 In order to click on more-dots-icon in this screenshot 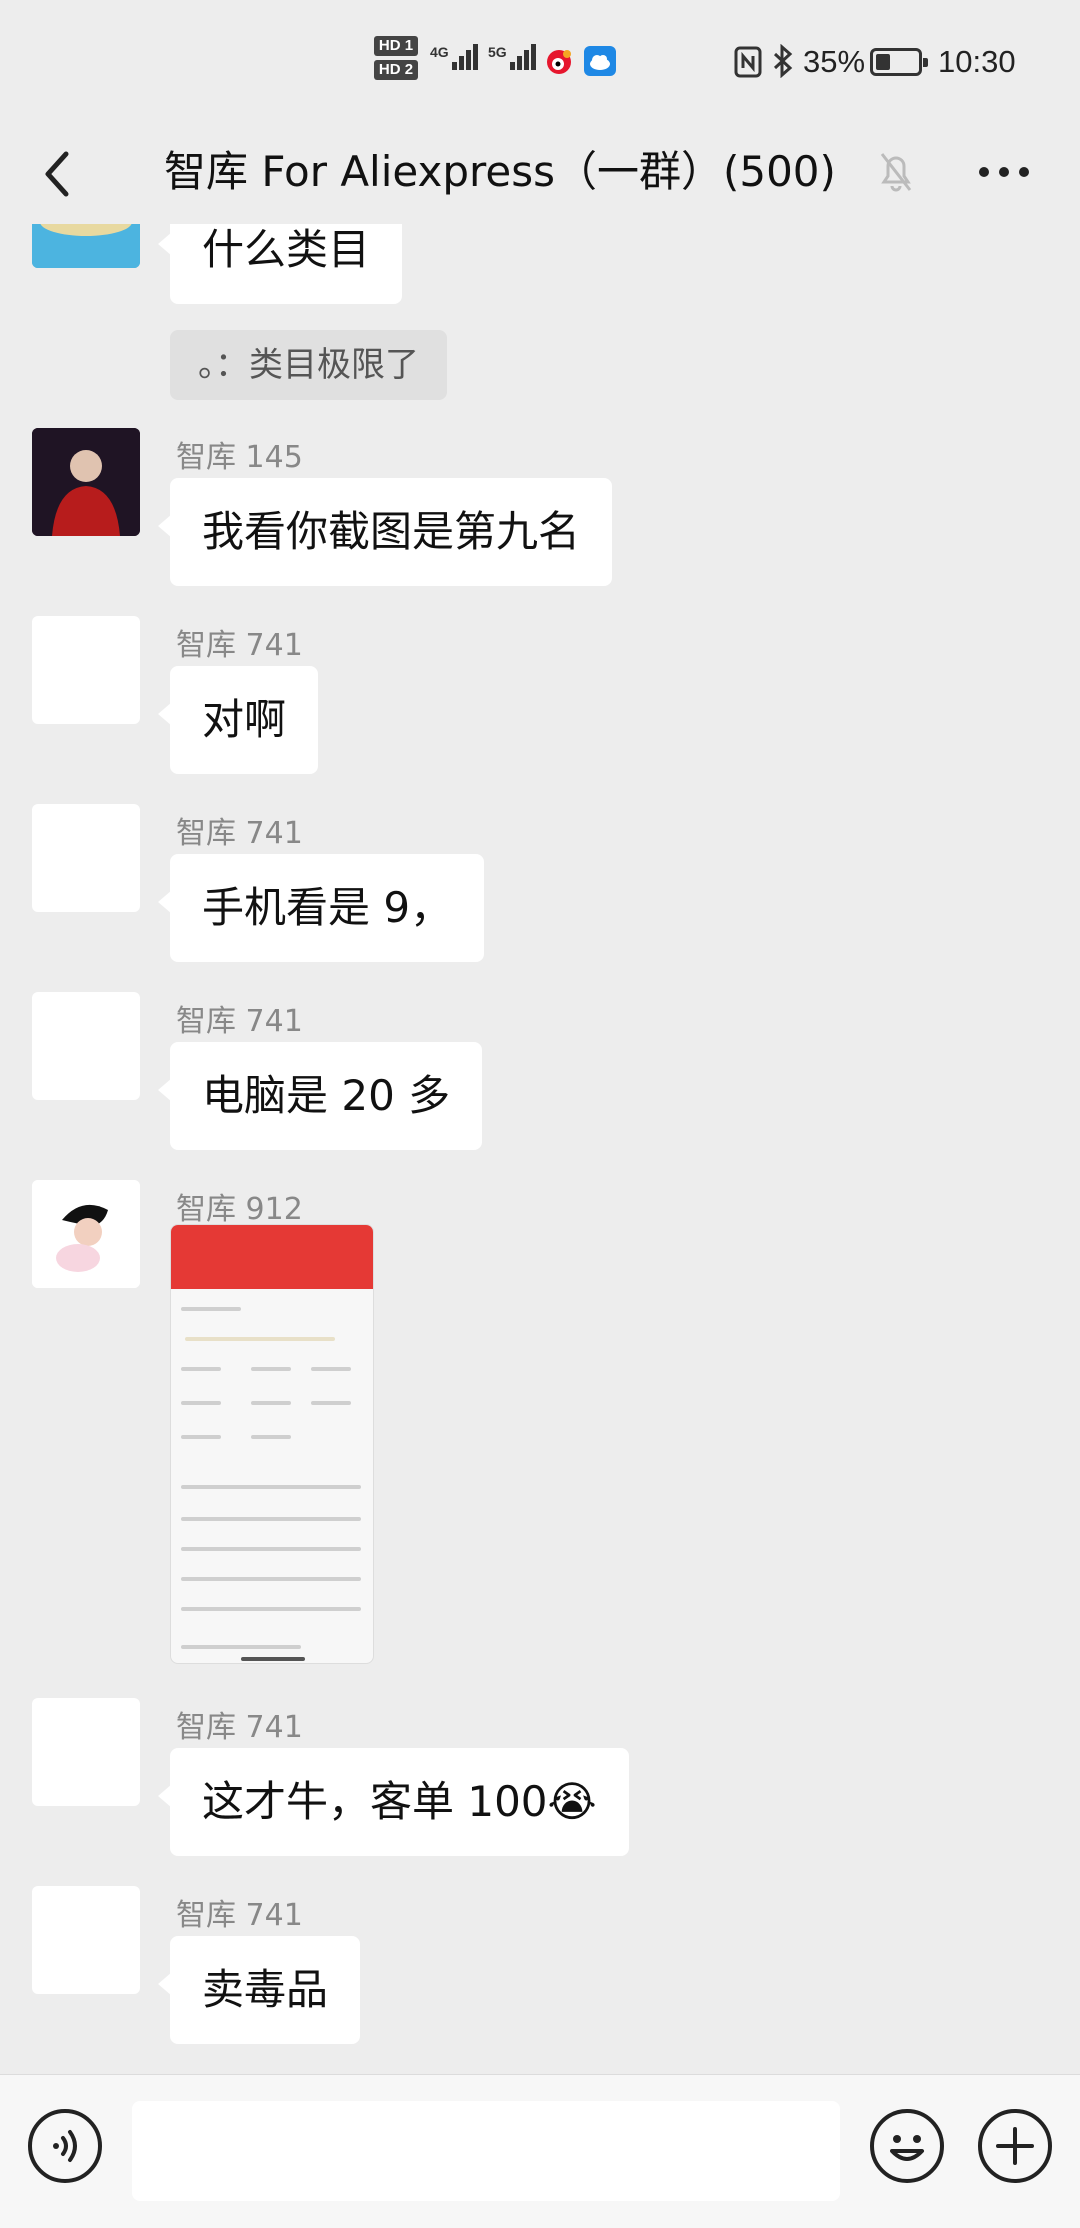, I will do `click(1004, 172)`.